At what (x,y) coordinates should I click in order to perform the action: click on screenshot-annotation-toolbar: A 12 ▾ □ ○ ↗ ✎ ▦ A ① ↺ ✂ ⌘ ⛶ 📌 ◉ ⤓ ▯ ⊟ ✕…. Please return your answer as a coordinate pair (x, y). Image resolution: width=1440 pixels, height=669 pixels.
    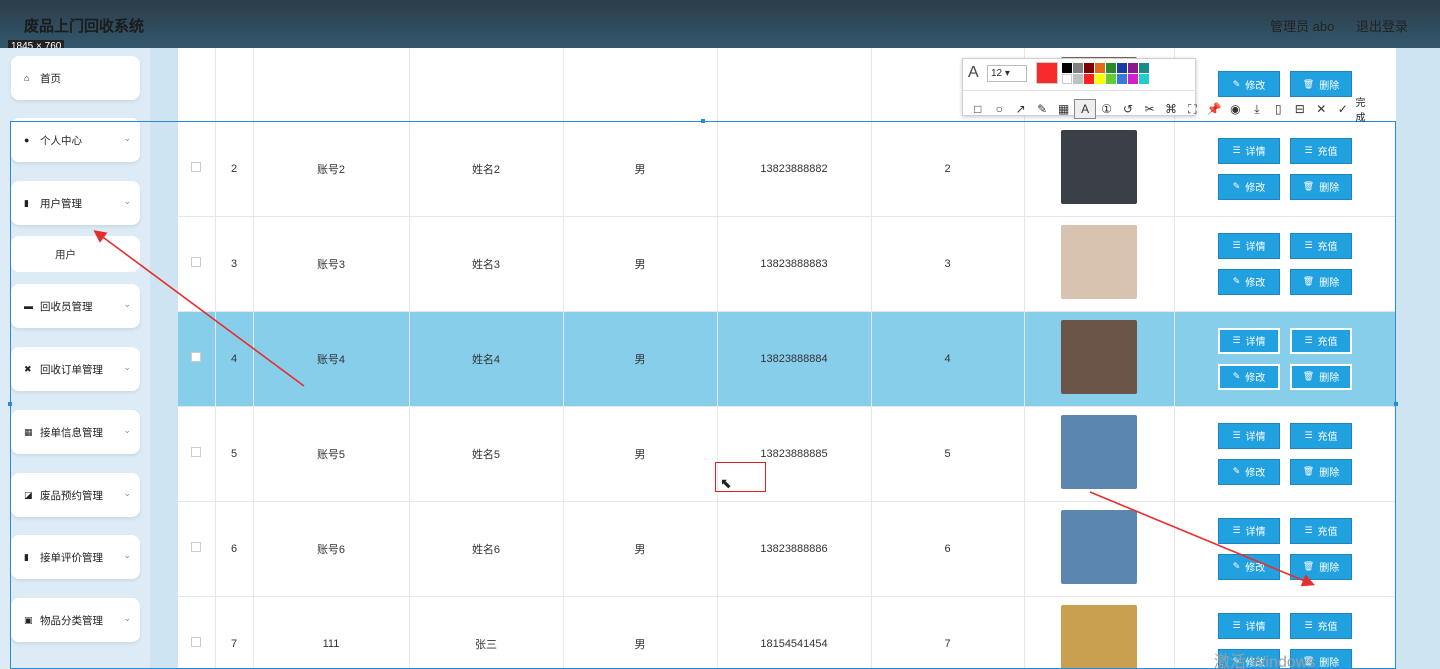
    Looking at the image, I should click on (1163, 91).